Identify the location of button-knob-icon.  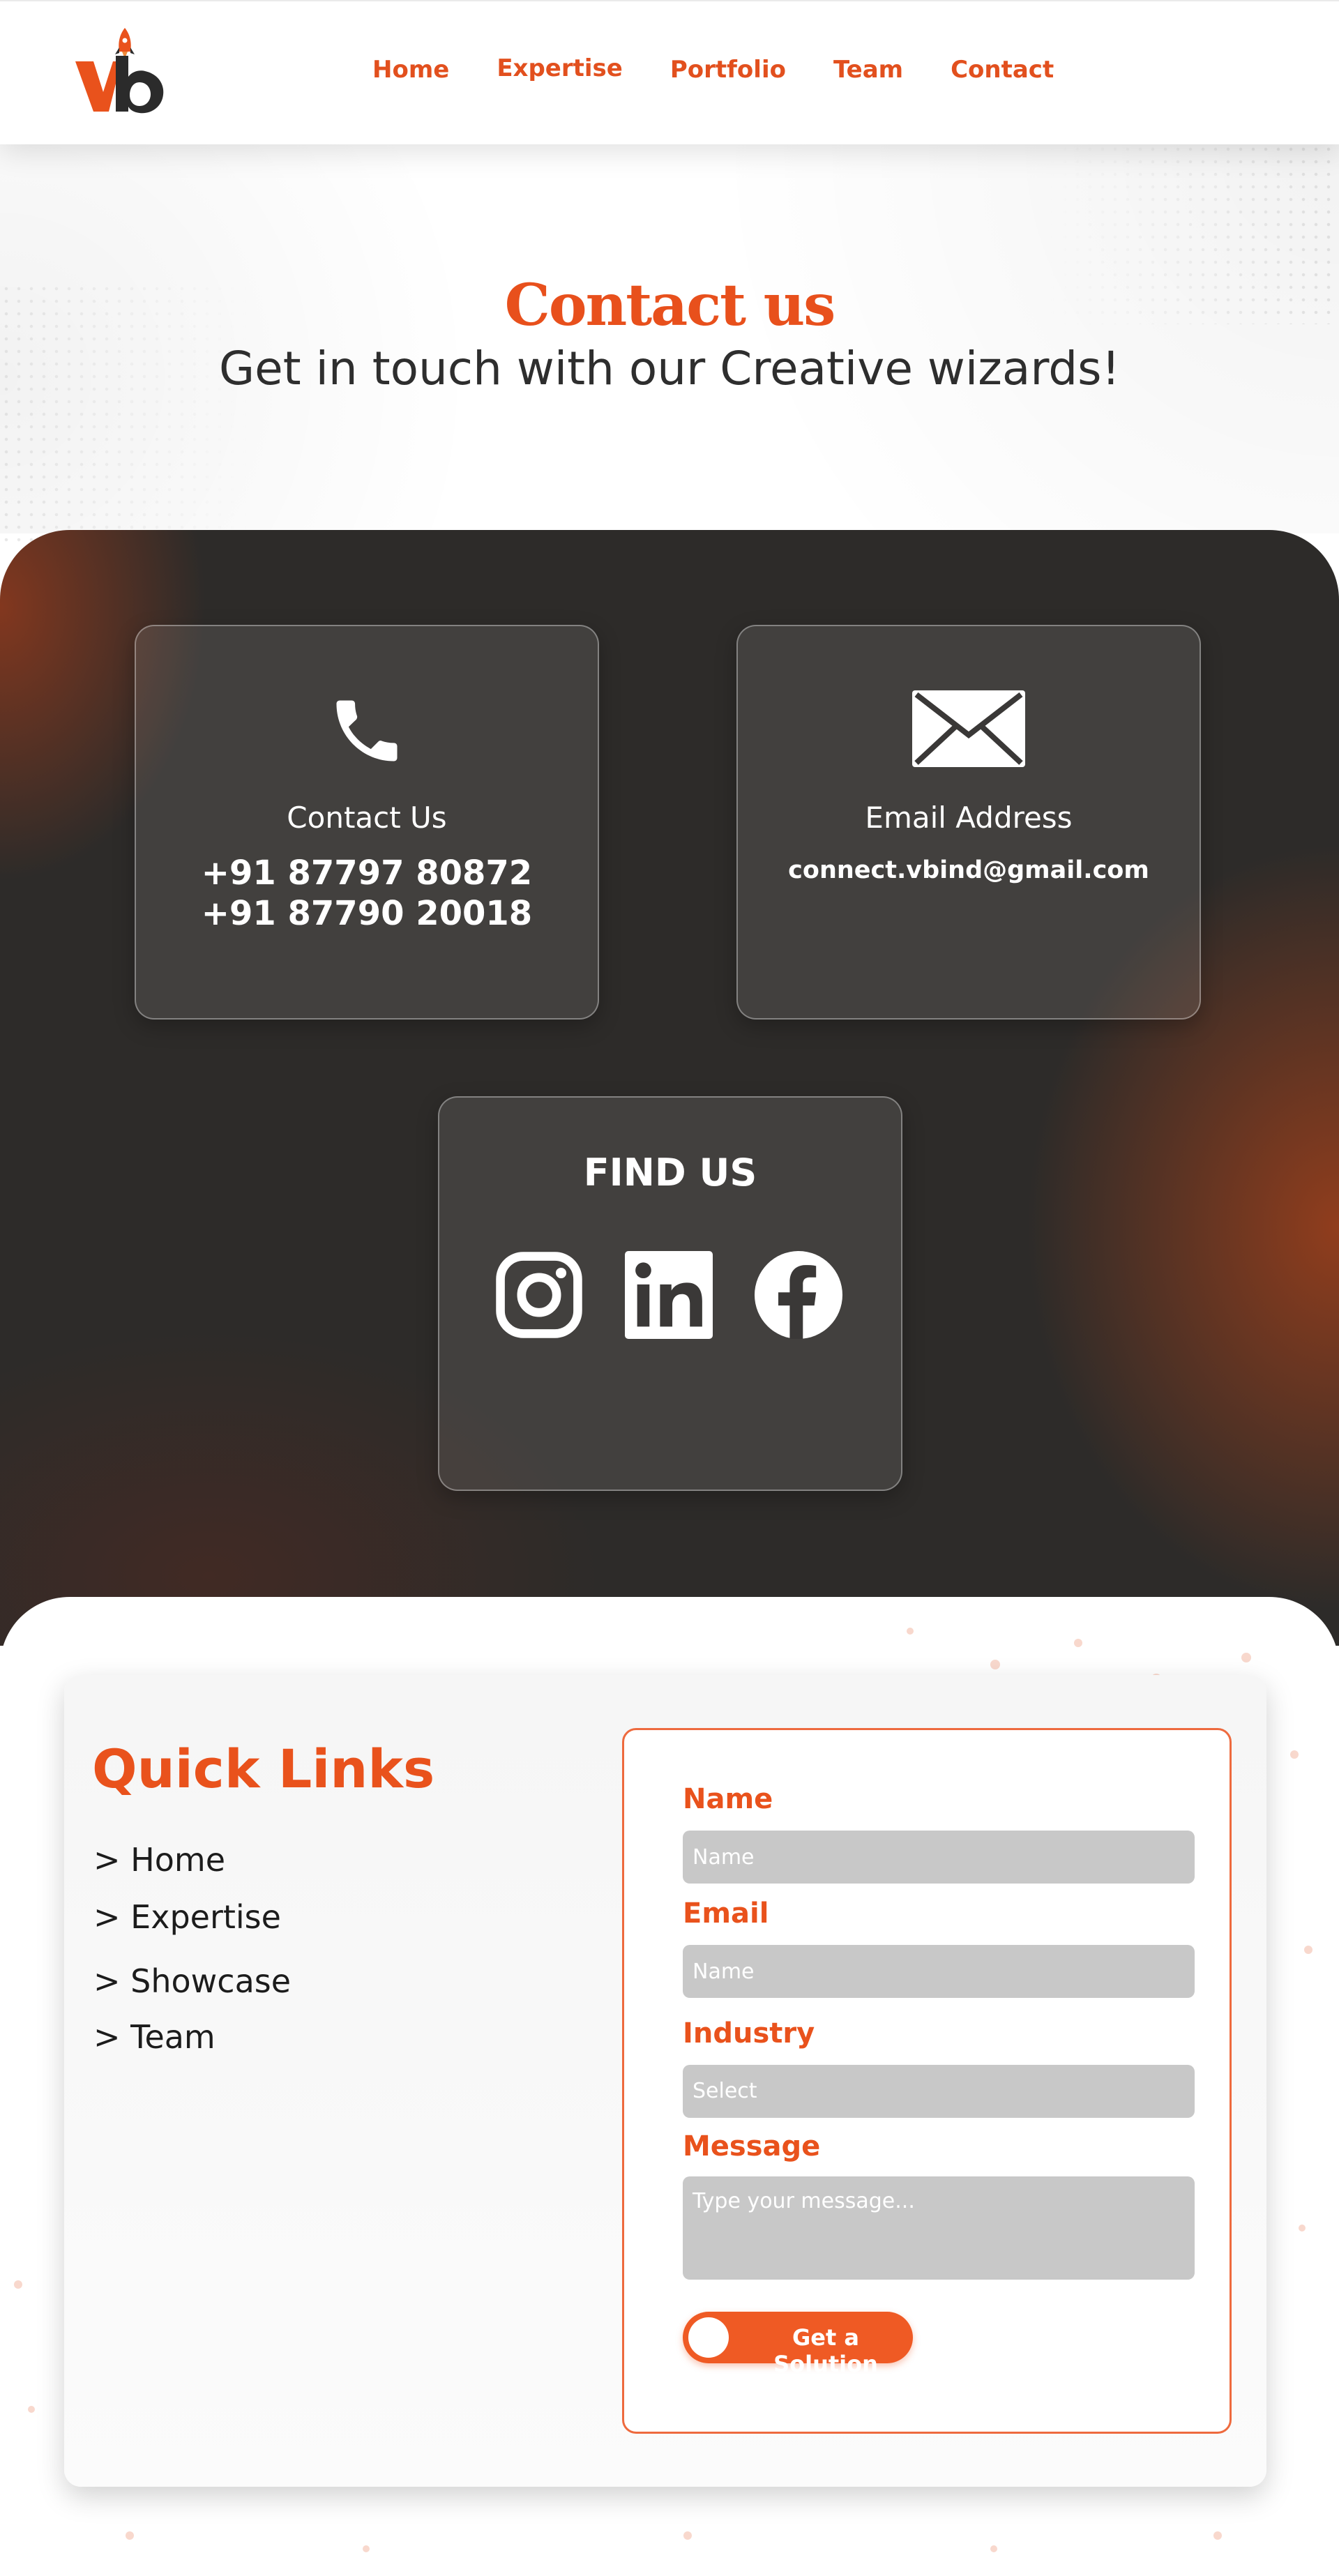
(708, 2337).